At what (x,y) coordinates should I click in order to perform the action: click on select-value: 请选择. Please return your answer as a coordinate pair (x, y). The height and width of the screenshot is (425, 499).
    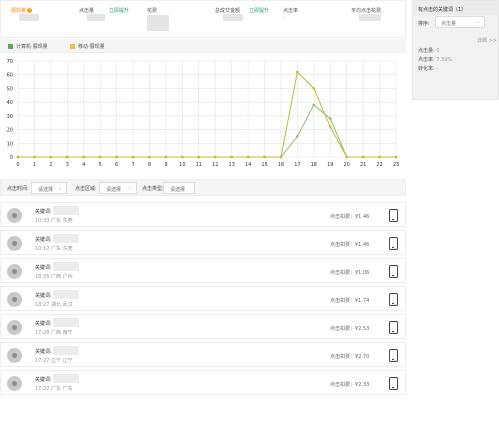
    Looking at the image, I should click on (178, 190).